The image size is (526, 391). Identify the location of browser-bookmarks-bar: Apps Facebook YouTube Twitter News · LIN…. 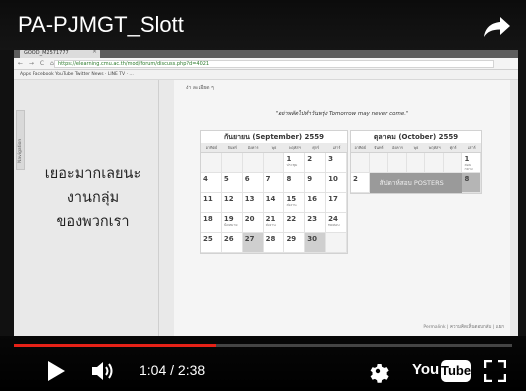
(266, 75).